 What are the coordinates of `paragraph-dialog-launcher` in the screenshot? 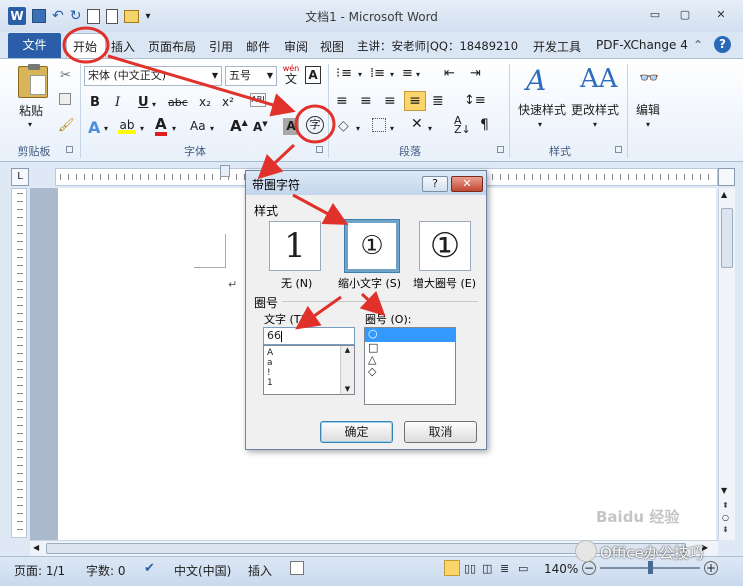 It's located at (500, 149).